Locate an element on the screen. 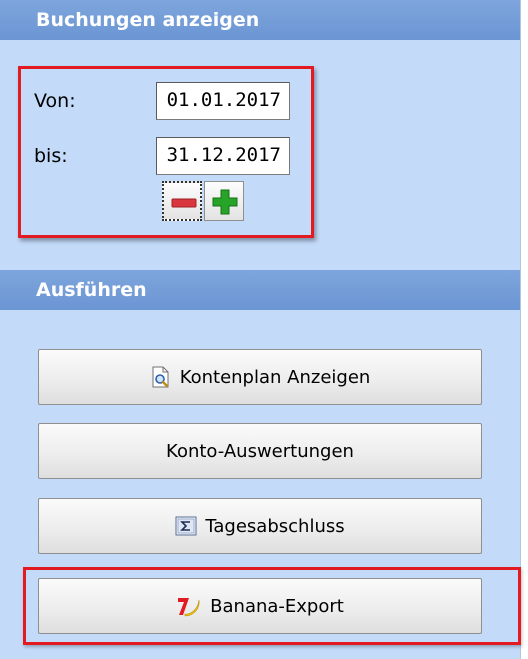 This screenshot has height=659, width=528. kontenplan-button-label: Kontenplan Anzeigen is located at coordinates (275, 377).